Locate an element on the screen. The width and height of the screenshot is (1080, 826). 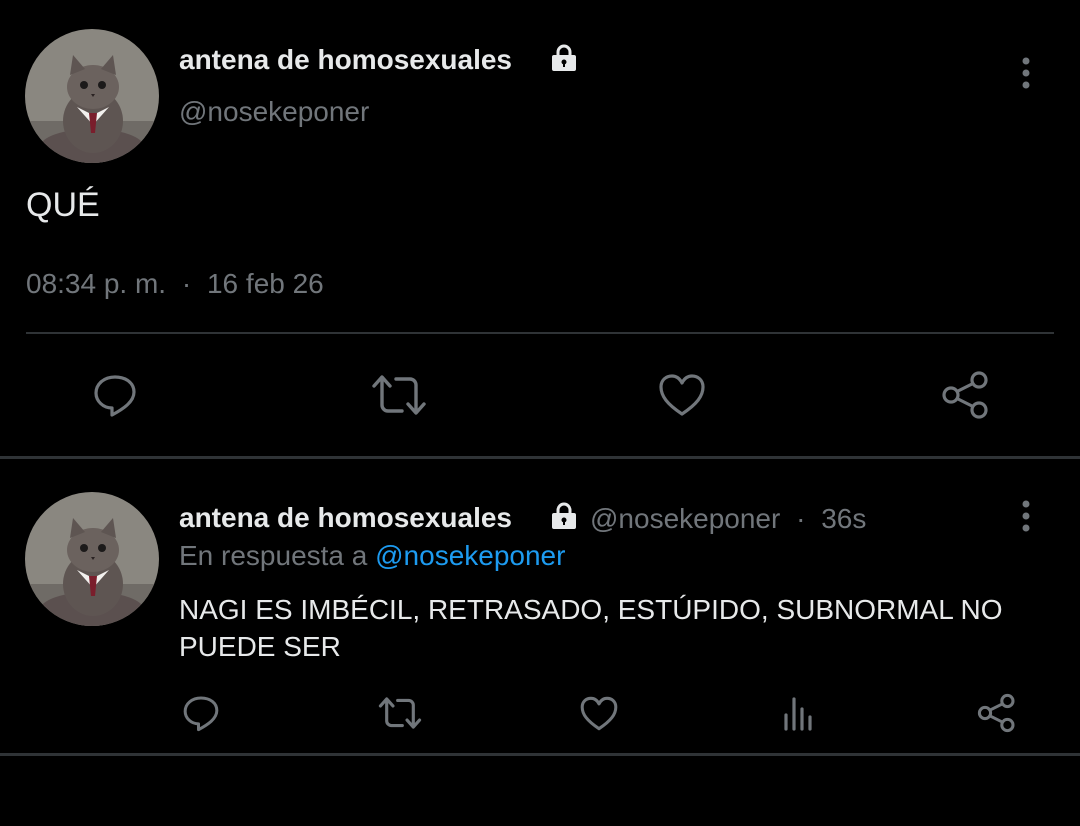
tweet-age: 36s is located at coordinates (844, 518).